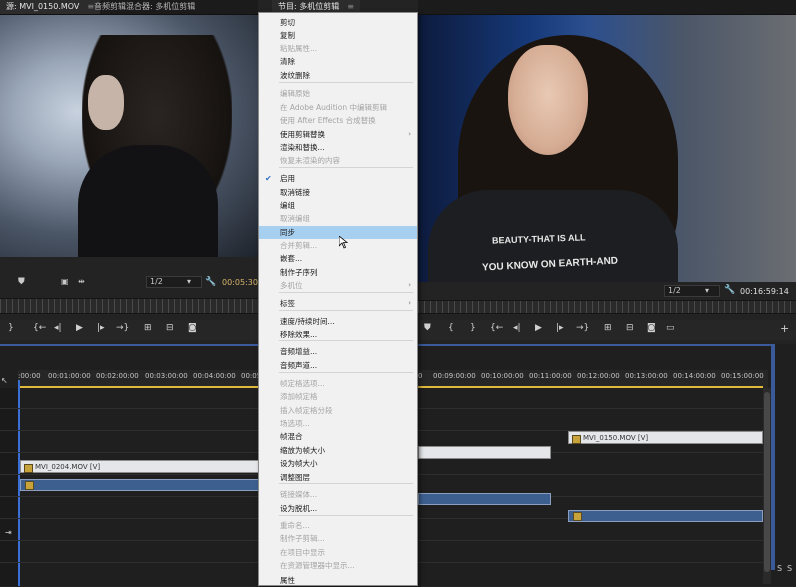  What do you see at coordinates (81, 281) in the screenshot?
I see `drag-video-icon: ⇹` at bounding box center [81, 281].